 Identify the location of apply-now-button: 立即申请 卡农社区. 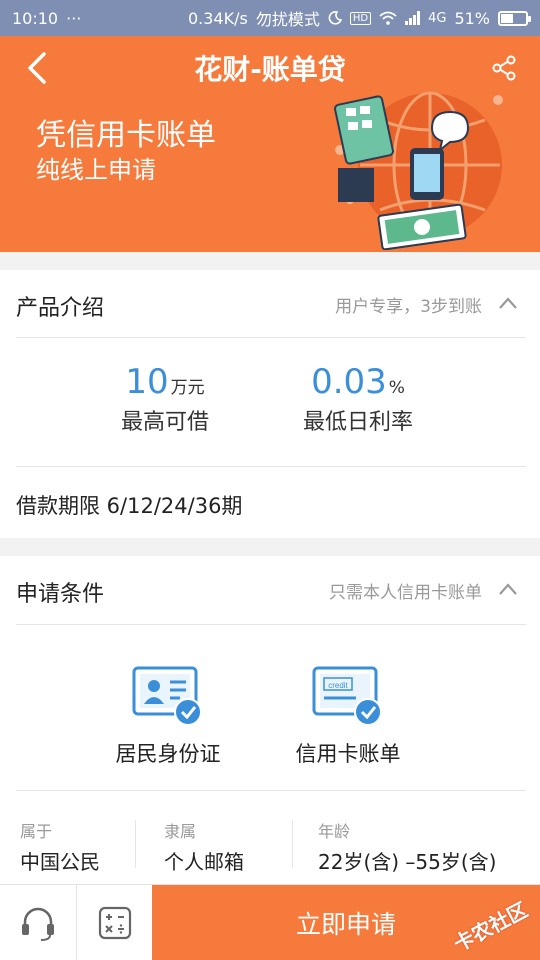
(346, 922).